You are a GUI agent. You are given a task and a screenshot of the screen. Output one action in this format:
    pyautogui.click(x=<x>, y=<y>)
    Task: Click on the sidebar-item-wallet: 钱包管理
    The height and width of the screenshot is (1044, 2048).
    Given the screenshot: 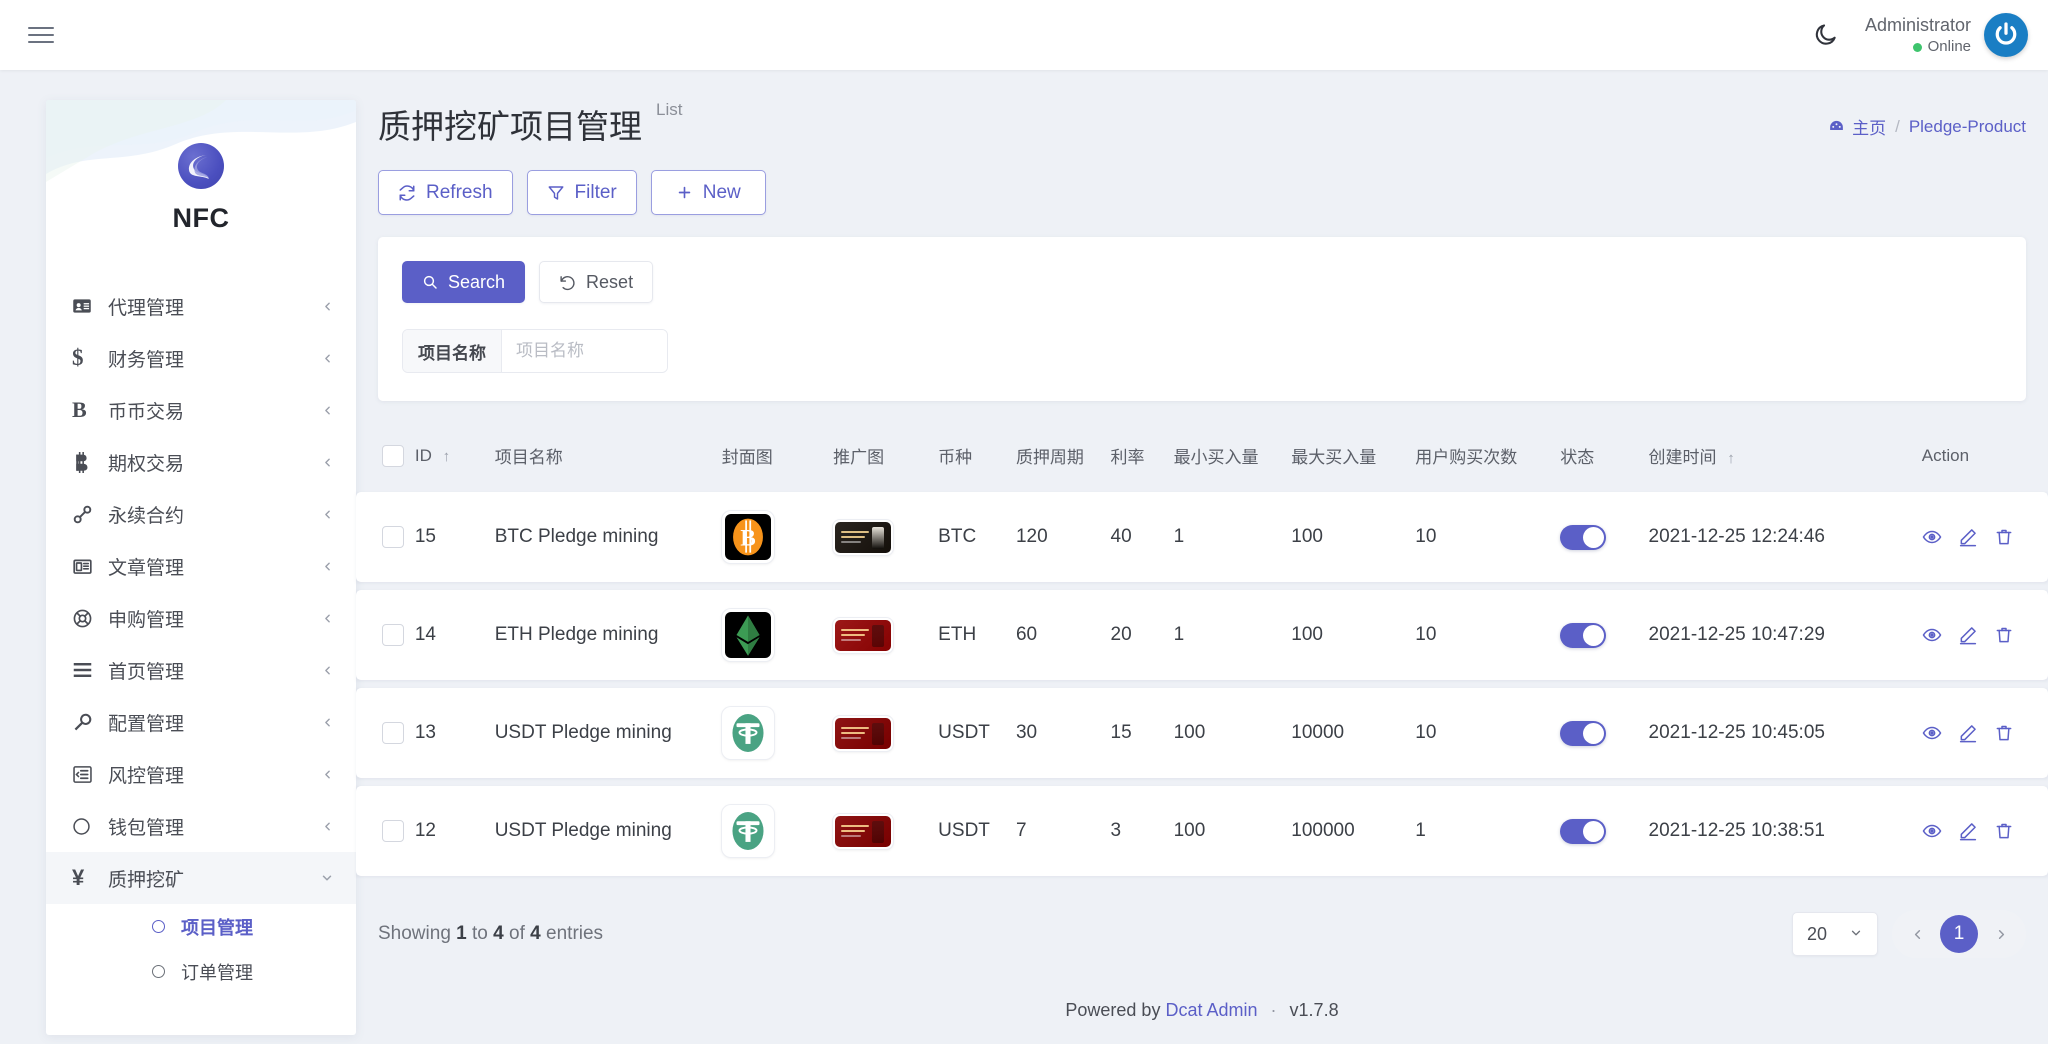 What is the action you would take?
    pyautogui.click(x=201, y=826)
    